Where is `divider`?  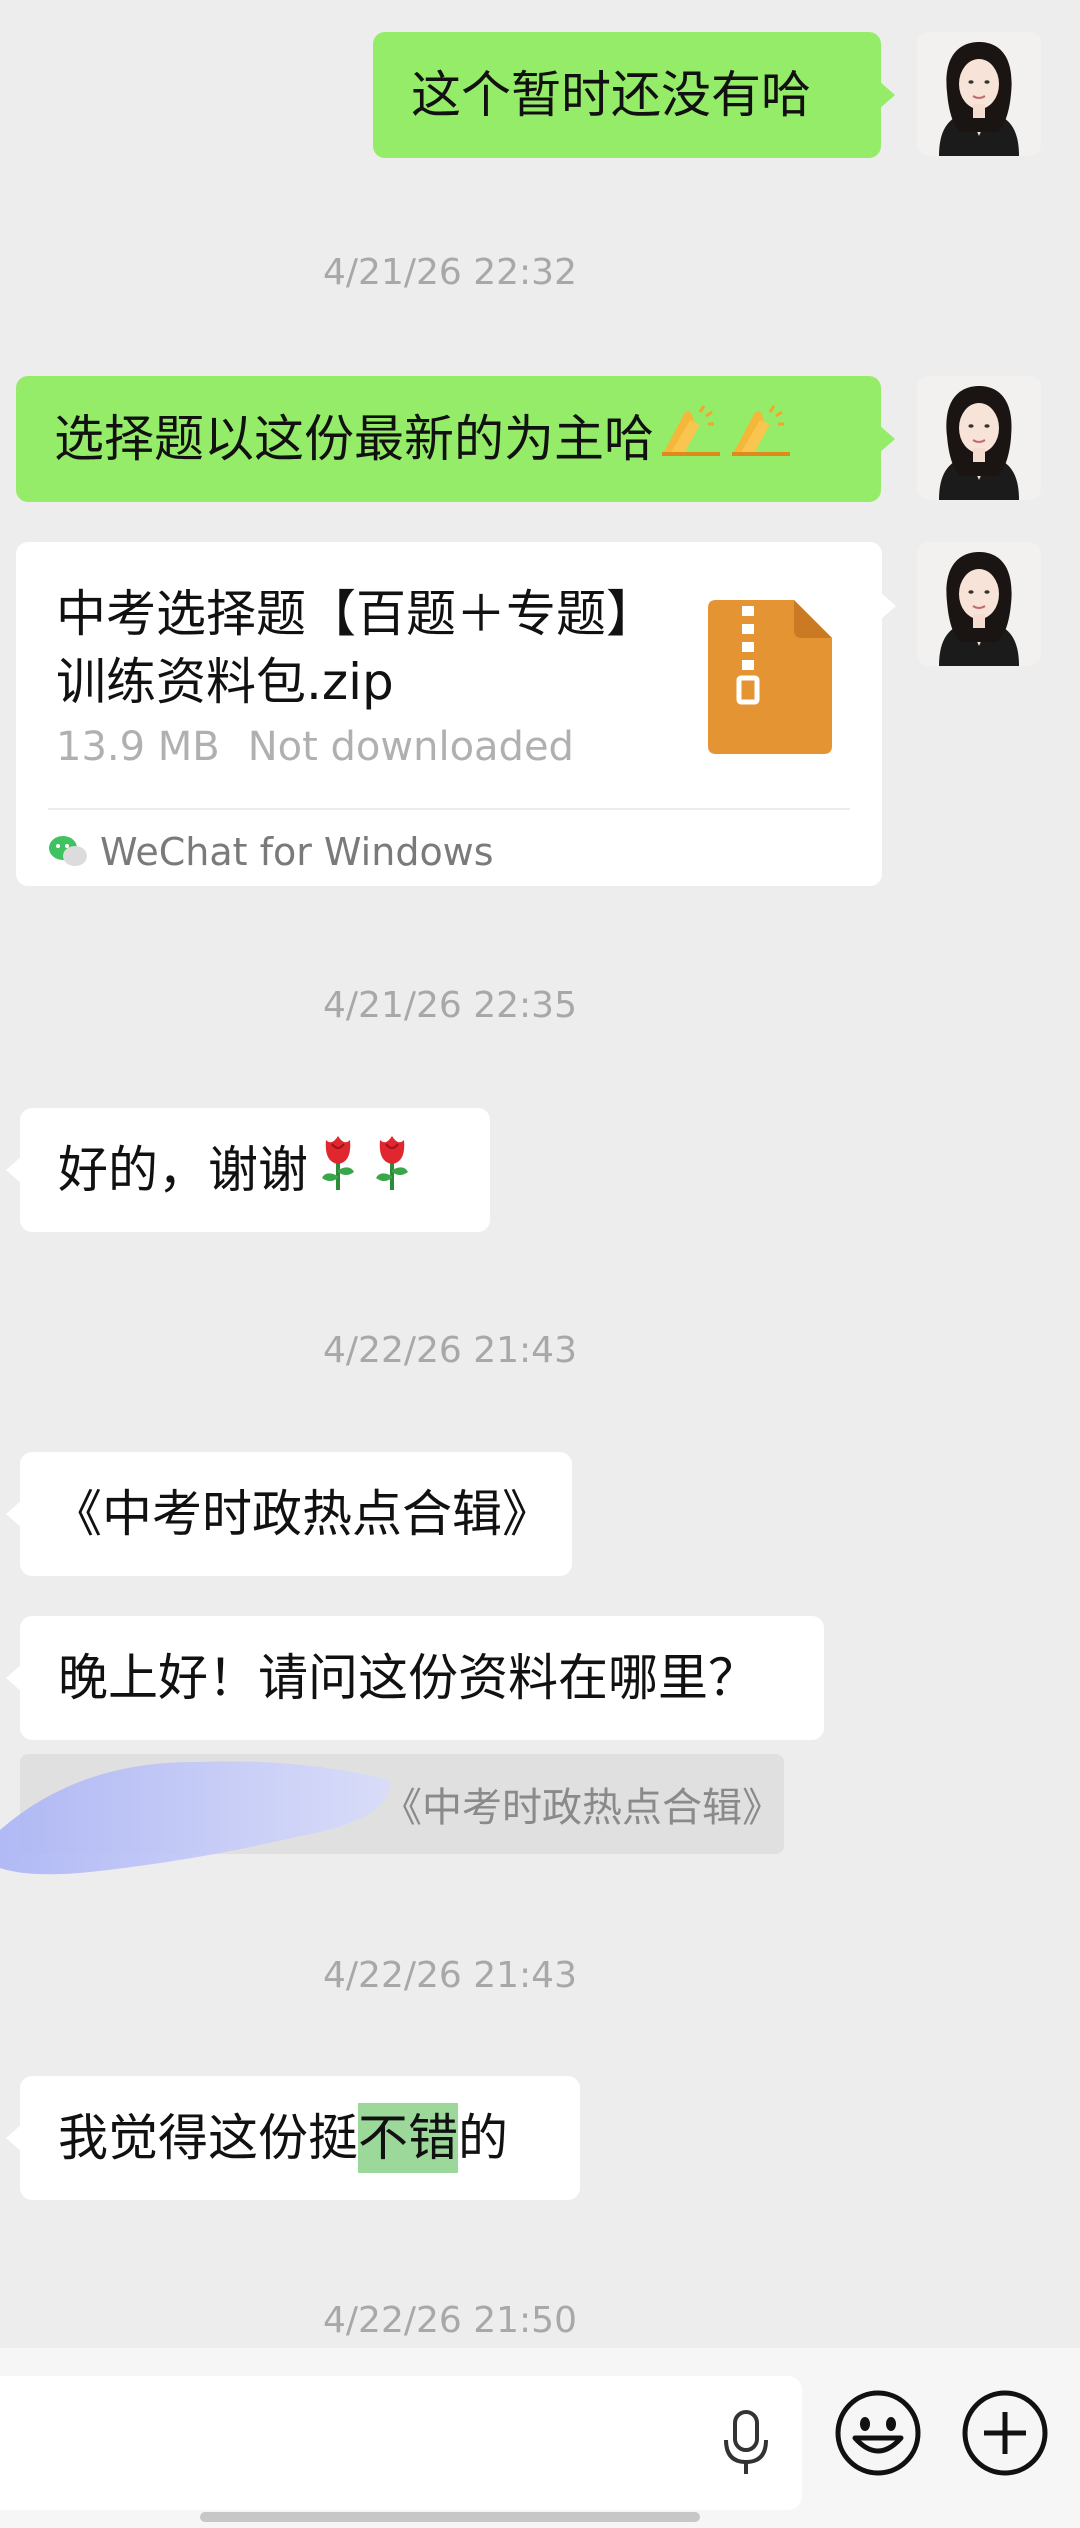
divider is located at coordinates (449, 809).